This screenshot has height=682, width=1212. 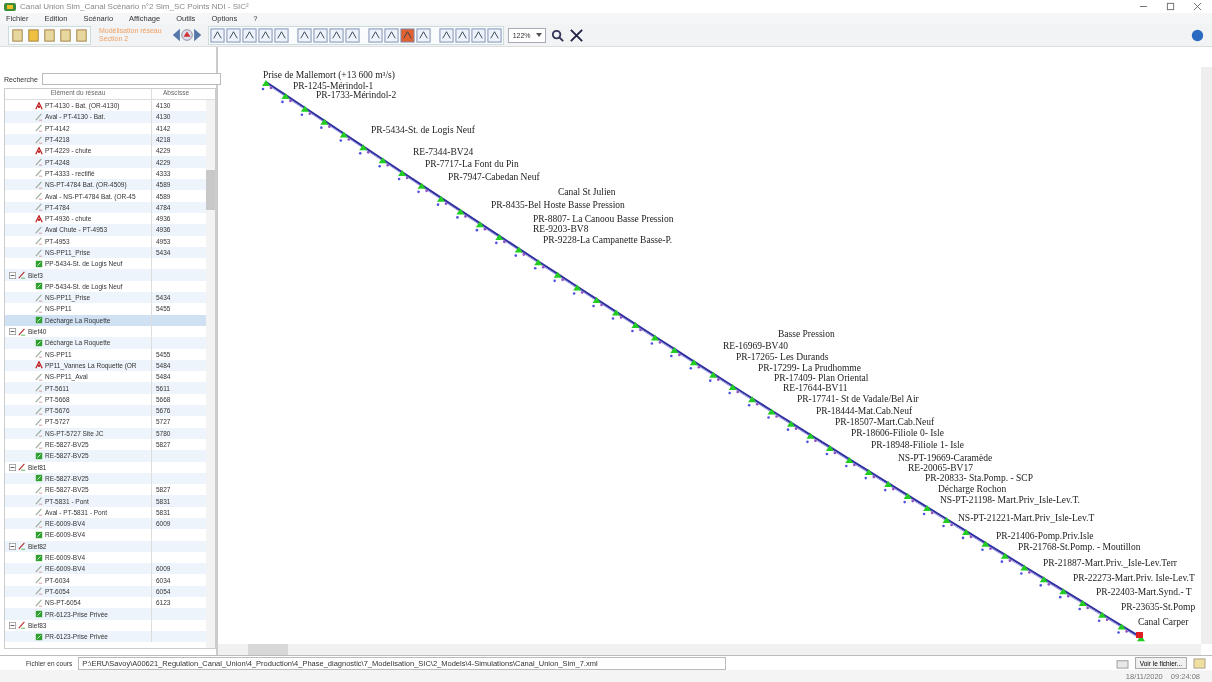 I want to click on network-label: PR-7947-Cabedan Neuf, so click(x=494, y=177).